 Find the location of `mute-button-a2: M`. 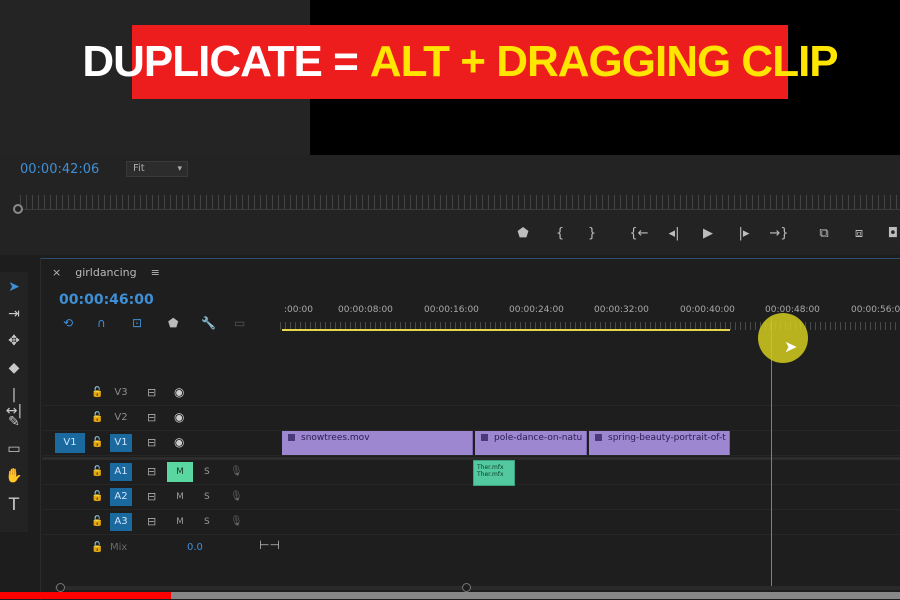

mute-button-a2: M is located at coordinates (180, 497).